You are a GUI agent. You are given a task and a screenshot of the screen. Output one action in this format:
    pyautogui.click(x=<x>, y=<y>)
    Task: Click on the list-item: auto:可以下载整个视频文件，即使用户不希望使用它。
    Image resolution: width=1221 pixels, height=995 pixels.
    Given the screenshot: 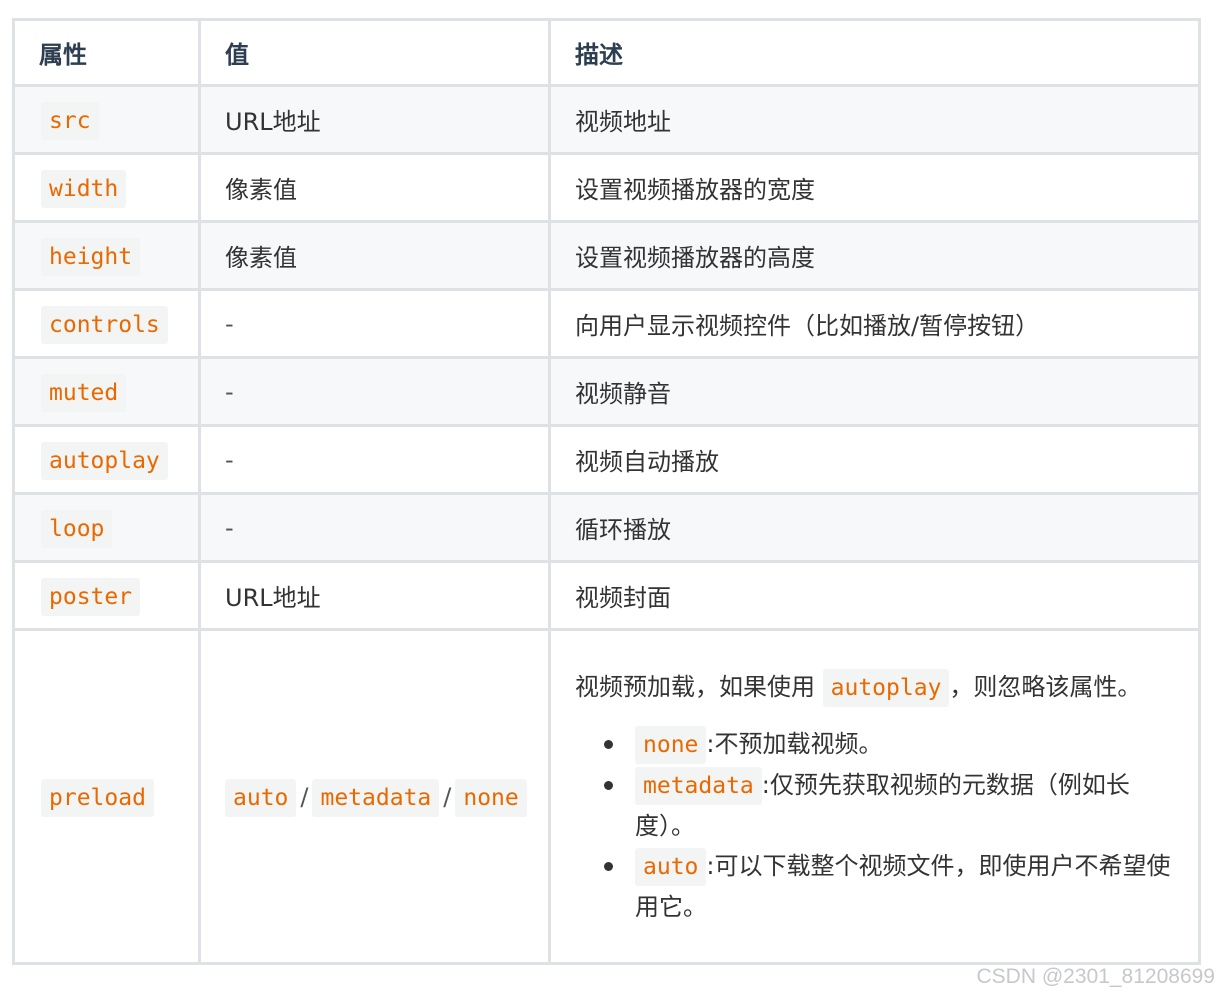 What is the action you would take?
    pyautogui.click(x=889, y=886)
    